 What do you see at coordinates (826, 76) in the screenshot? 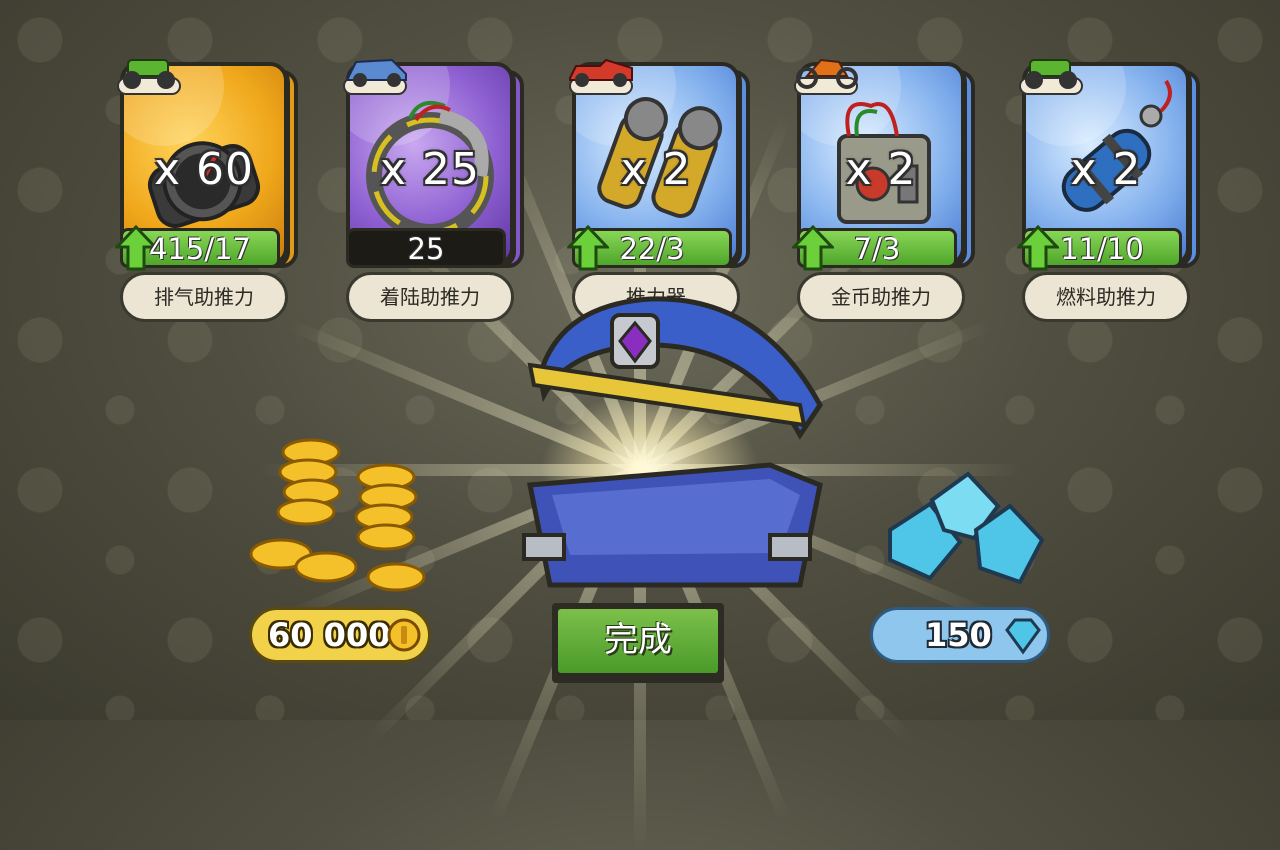
I see `motocross-bike-icon` at bounding box center [826, 76].